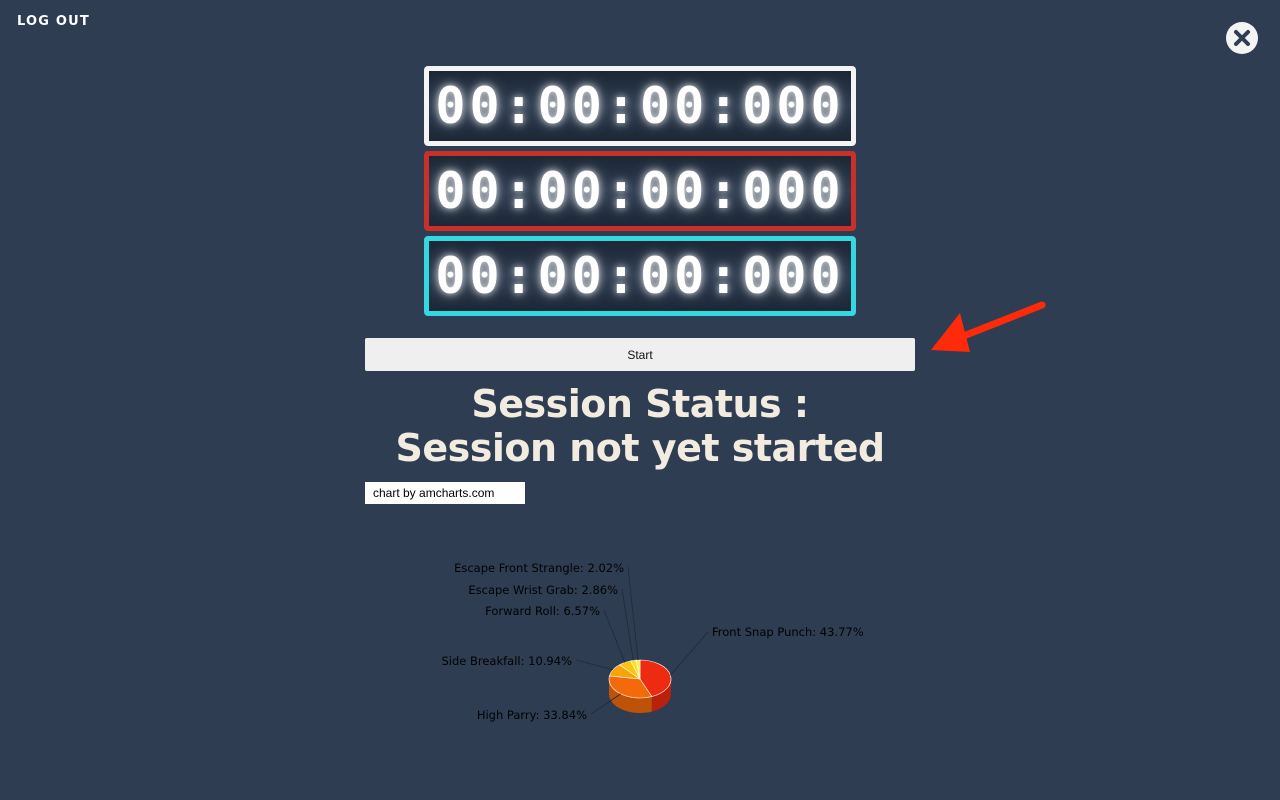  I want to click on pie-slice-label: Front Snap Punch: 43.77%, so click(788, 632).